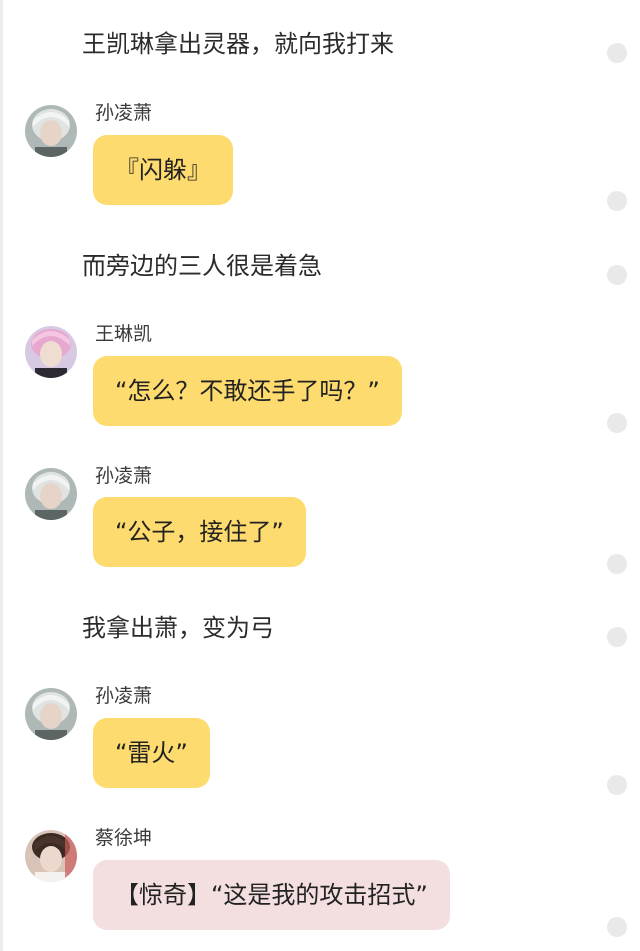  Describe the element at coordinates (247, 391) in the screenshot. I see `speech-bubble: “怎么？不敢还手了吗？”` at that location.